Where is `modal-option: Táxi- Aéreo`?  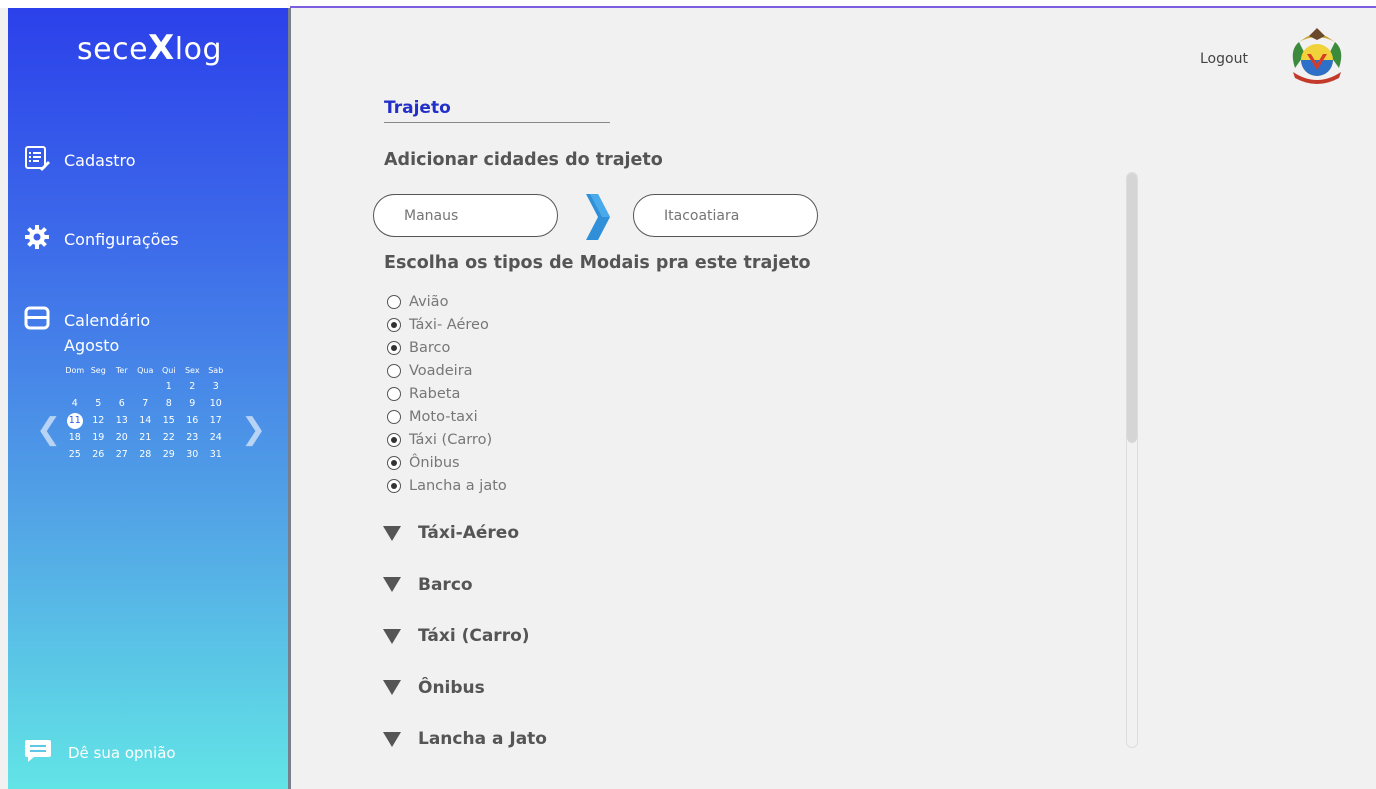
modal-option: Táxi- Aéreo is located at coordinates (447, 324).